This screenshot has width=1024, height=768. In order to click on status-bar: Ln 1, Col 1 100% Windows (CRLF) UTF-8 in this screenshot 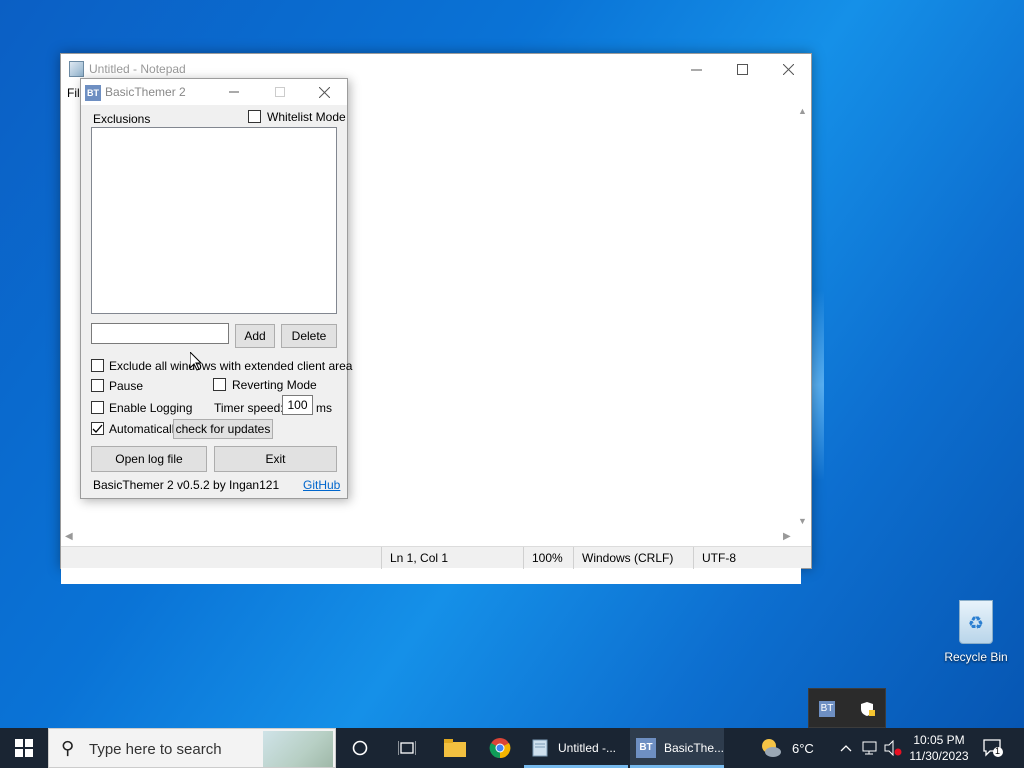, I will do `click(436, 557)`.